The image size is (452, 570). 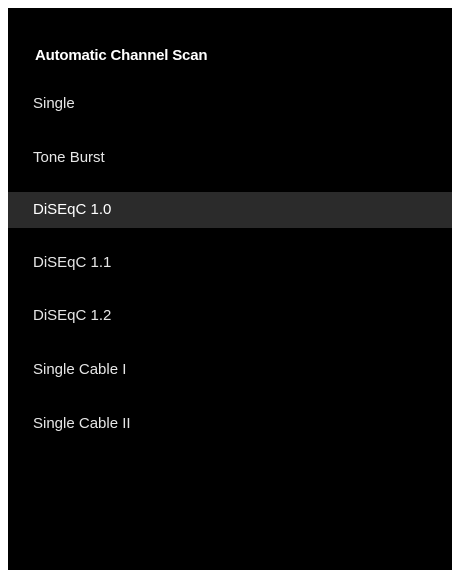 I want to click on menu-item-diseqc-1-1: DiSEqC 1.1, so click(x=230, y=263).